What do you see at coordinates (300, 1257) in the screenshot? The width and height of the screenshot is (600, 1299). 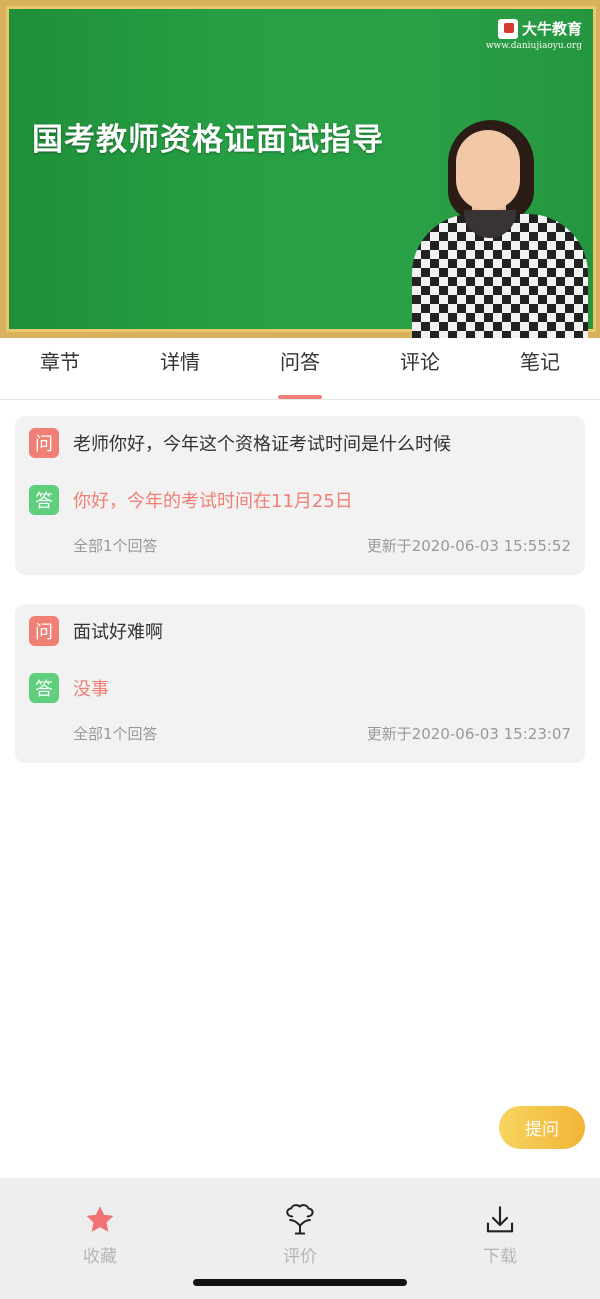 I see `rate-label: 评价` at bounding box center [300, 1257].